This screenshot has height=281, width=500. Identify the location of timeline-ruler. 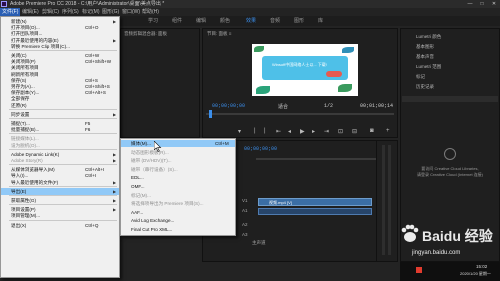
(316, 159).